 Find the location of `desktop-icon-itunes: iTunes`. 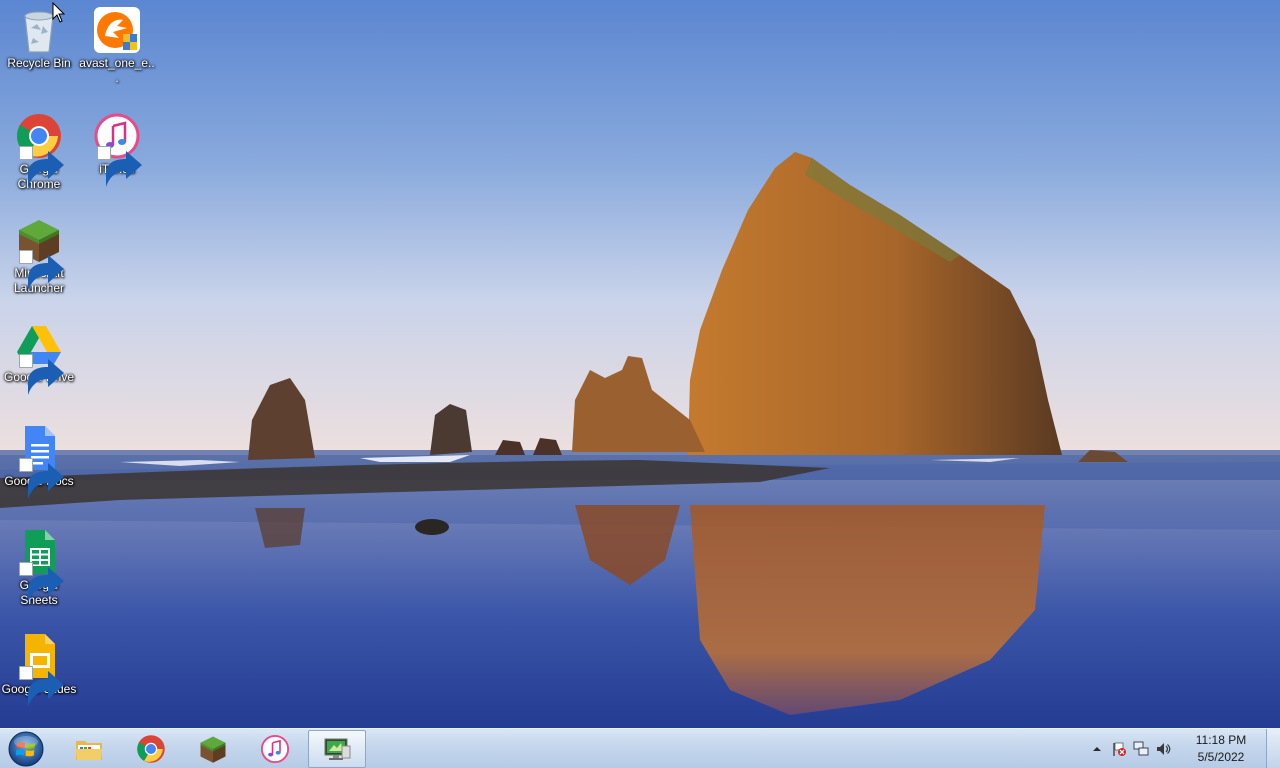

desktop-icon-itunes: iTunes is located at coordinates (117, 147).